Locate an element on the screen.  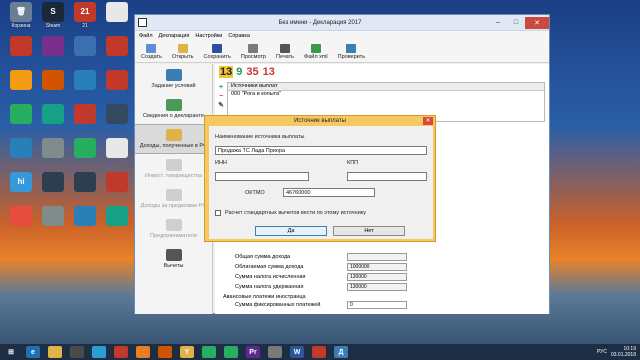
desktop-icon: 21 21 is located at coordinates (85, 15).